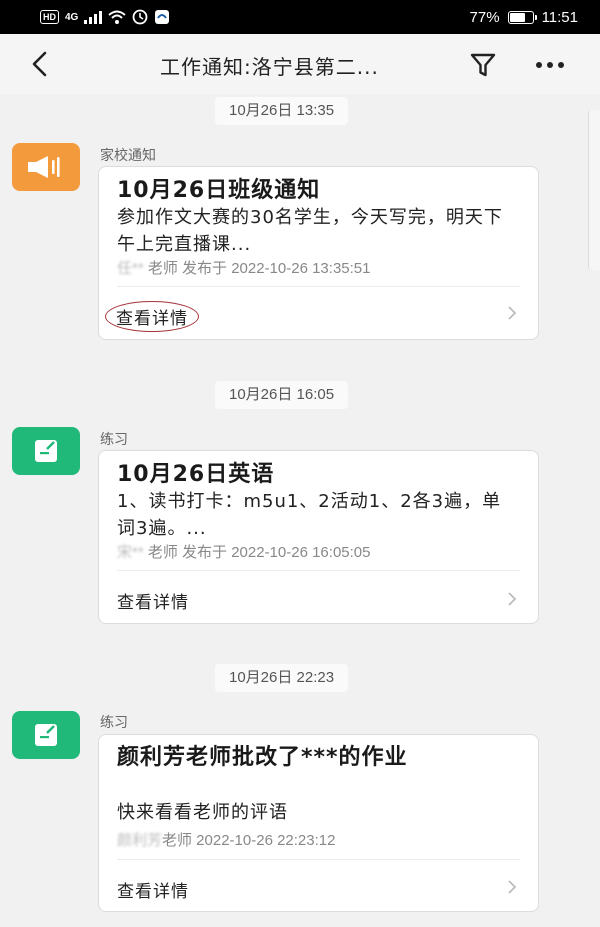  What do you see at coordinates (162, 17) in the screenshot?
I see `app-notification-icon` at bounding box center [162, 17].